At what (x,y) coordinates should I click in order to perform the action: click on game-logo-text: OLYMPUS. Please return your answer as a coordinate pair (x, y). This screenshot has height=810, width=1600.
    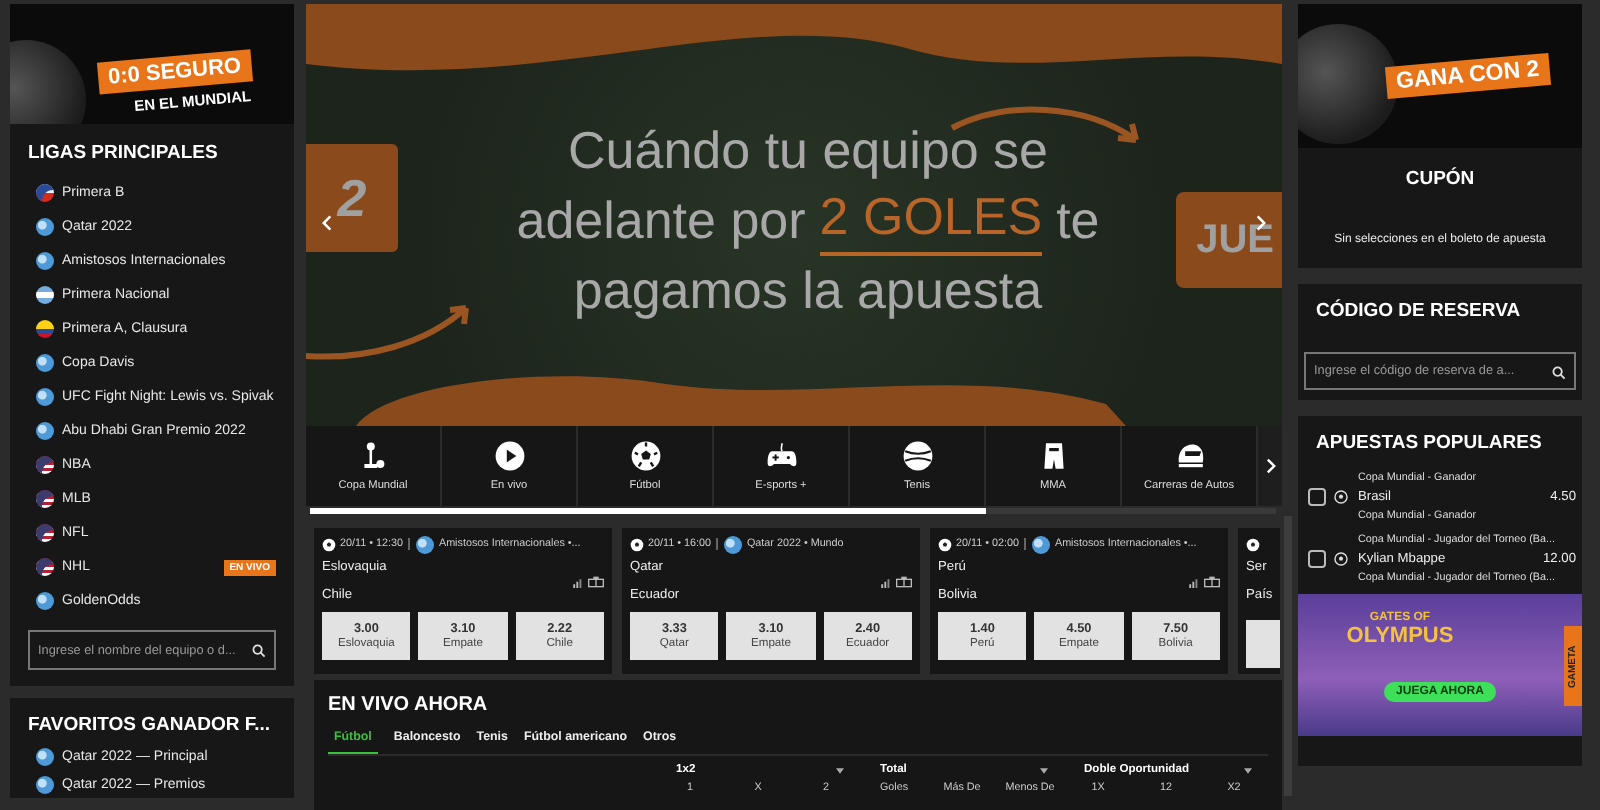
    Looking at the image, I should click on (1400, 636).